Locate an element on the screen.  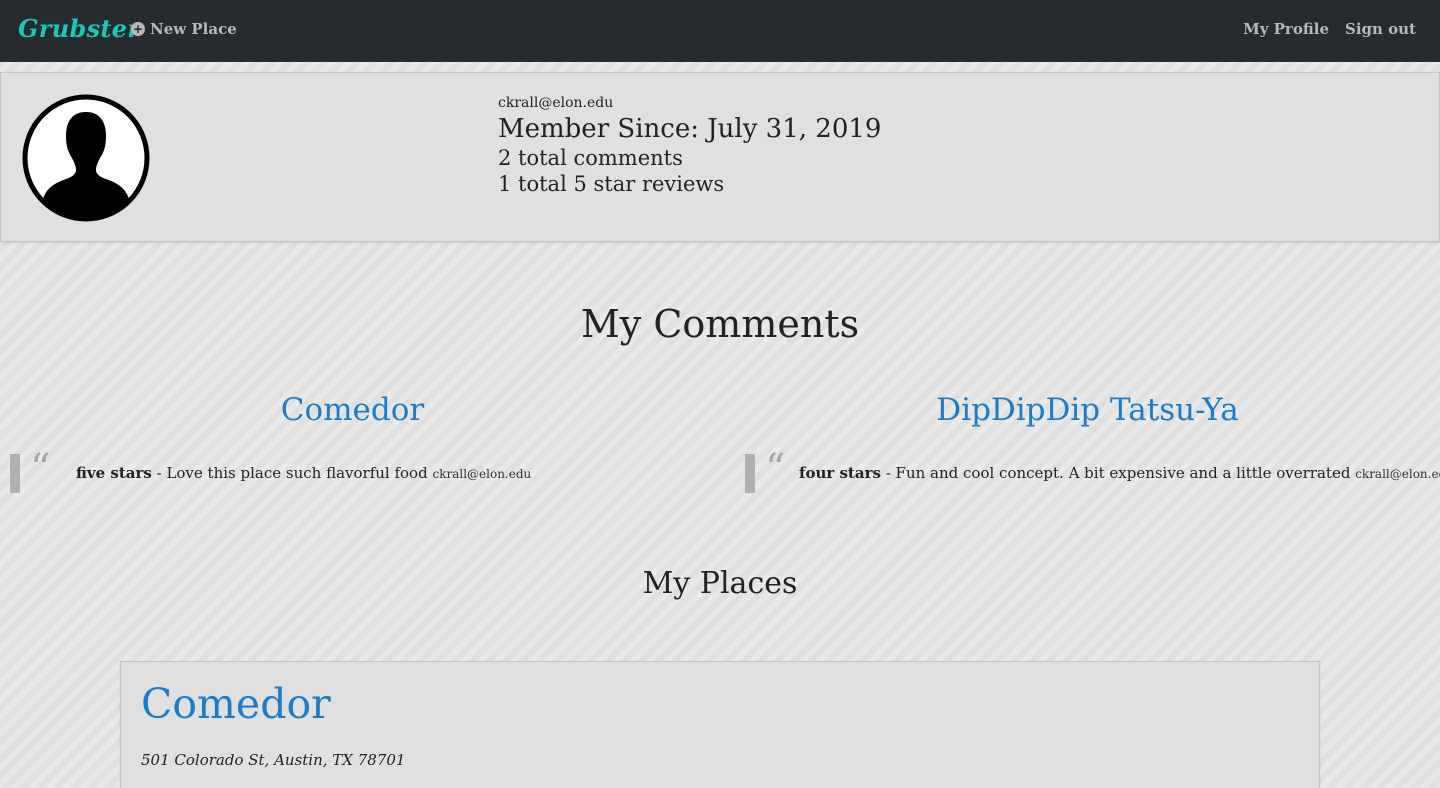
nav-right-links: My Profile Sign out is located at coordinates (1329, 29).